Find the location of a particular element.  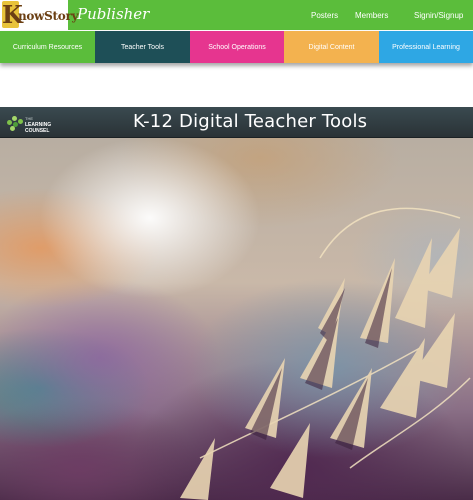

posters-link: Posters is located at coordinates (324, 15).